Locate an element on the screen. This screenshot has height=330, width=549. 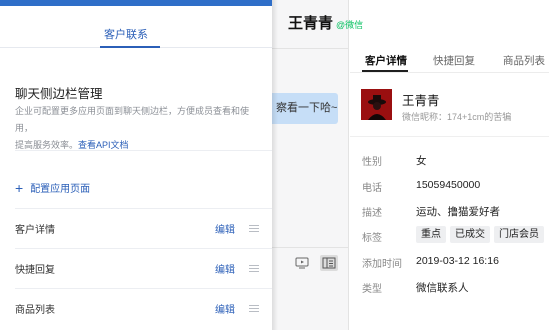
panel-shadow is located at coordinates (275, 165).